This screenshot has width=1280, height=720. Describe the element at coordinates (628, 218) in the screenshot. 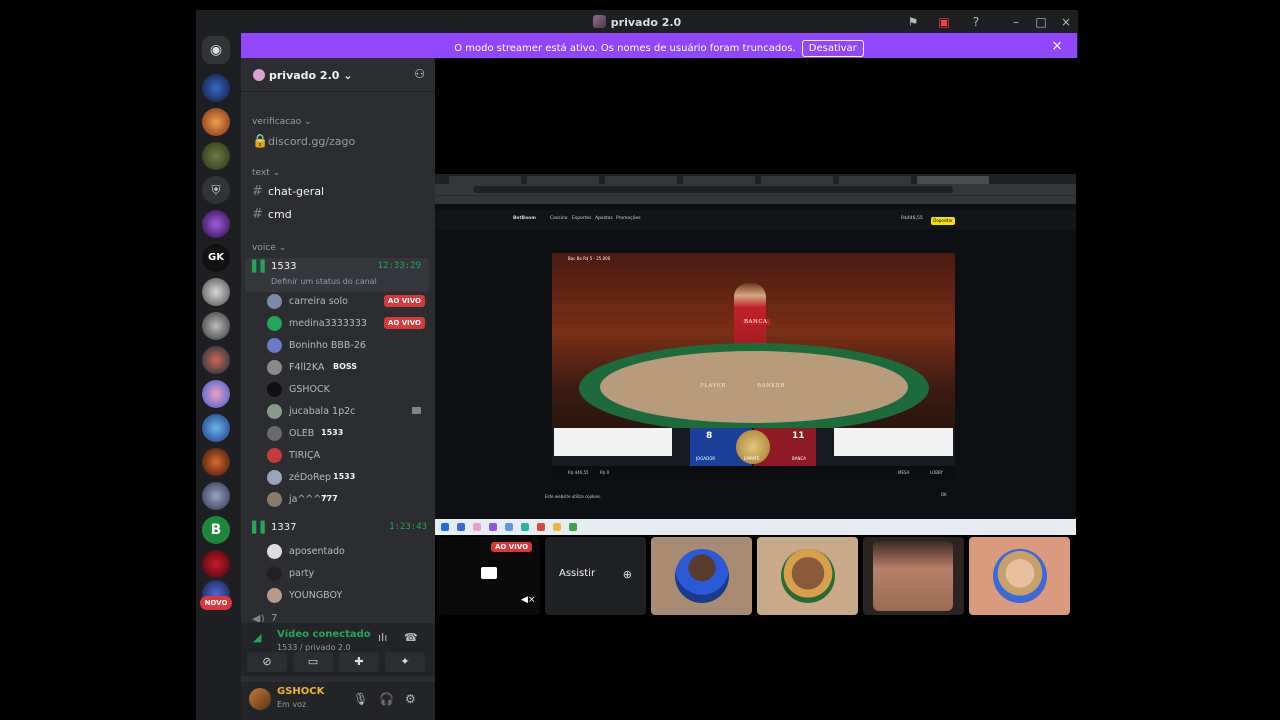

I see `site-nav-item: Promoções` at that location.